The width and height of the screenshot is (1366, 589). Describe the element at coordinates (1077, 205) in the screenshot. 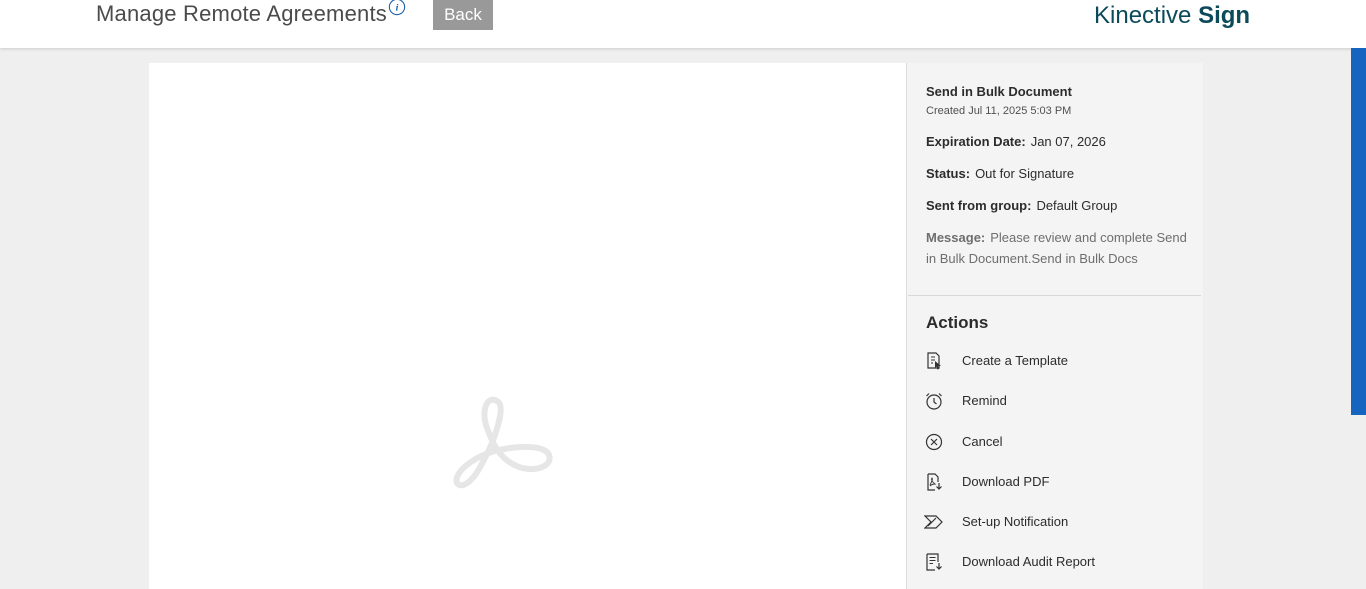

I see `group-value: Default Group` at that location.